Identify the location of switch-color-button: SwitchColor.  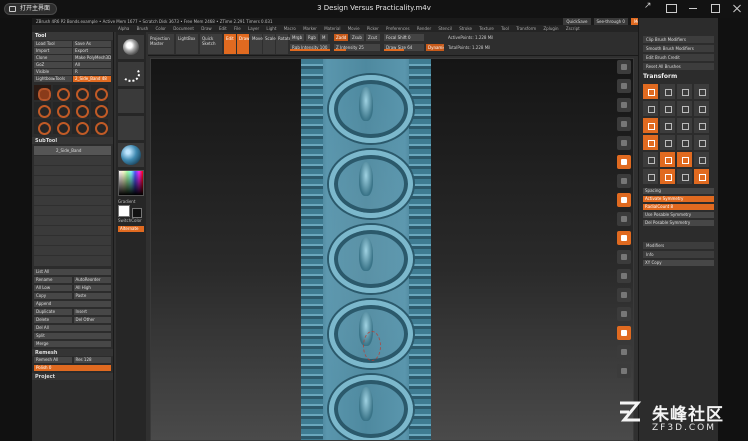
(131, 221).